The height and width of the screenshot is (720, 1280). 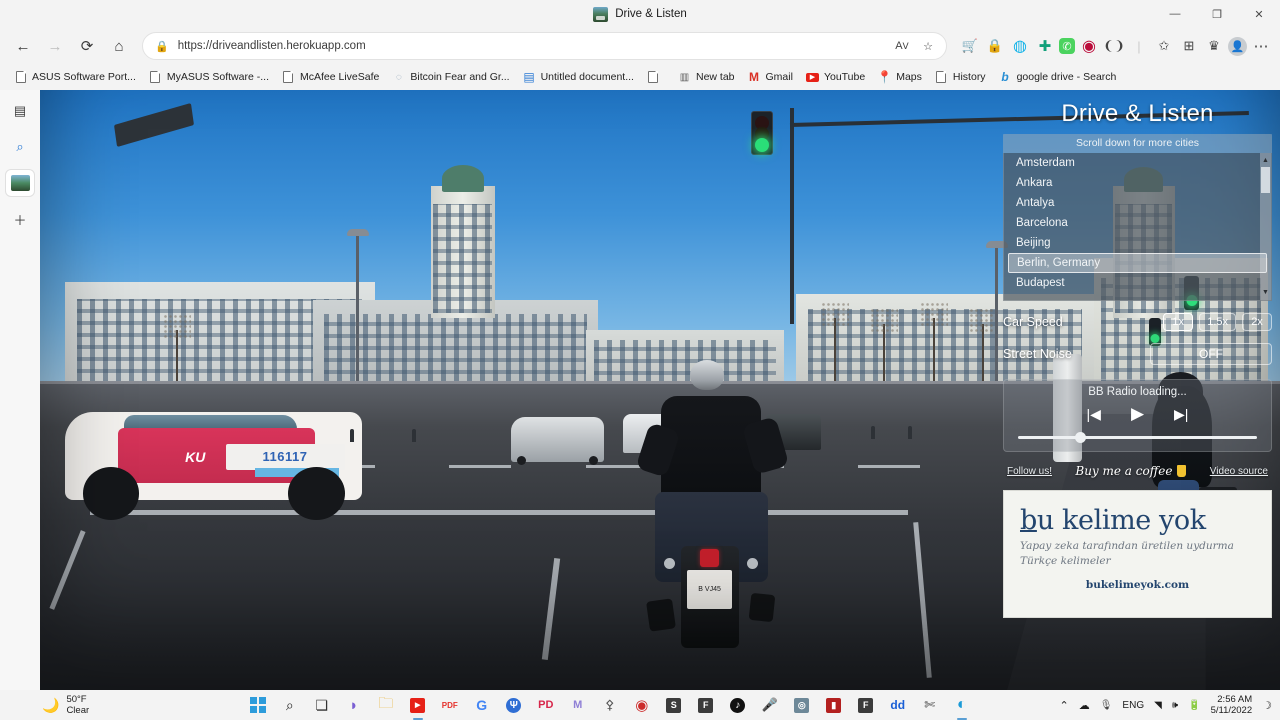 What do you see at coordinates (1137, 163) in the screenshot?
I see `city-option-amsterdam: Amsterdam` at bounding box center [1137, 163].